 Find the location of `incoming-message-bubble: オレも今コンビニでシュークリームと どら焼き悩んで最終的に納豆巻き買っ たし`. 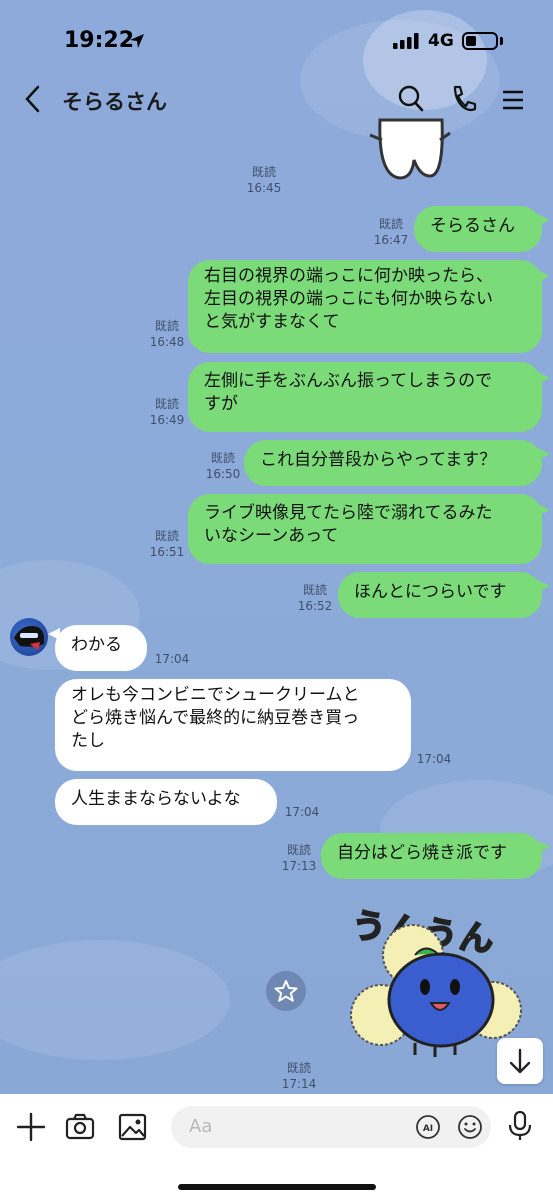

incoming-message-bubble: オレも今コンビニでシュークリームと どら焼き悩んで最終的に納豆巻き買っ たし is located at coordinates (233, 725).